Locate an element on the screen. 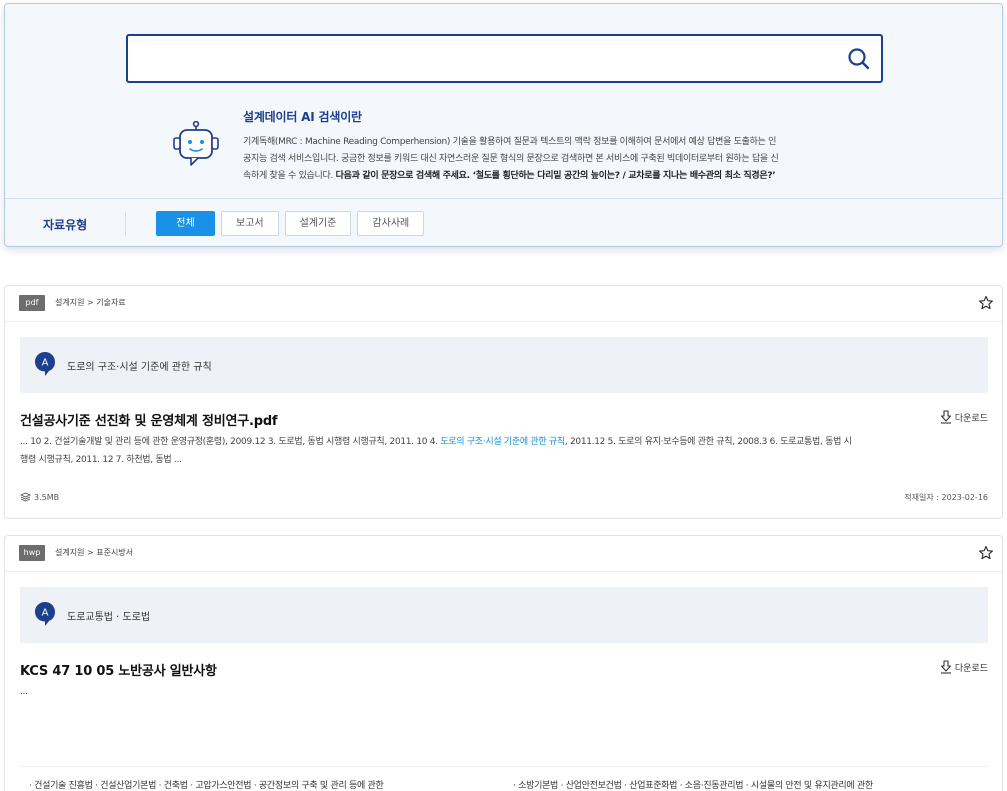 This screenshot has height=791, width=1007. answer-box: A 도로의 구조·시설 기준에 관한 규칙 is located at coordinates (504, 365).